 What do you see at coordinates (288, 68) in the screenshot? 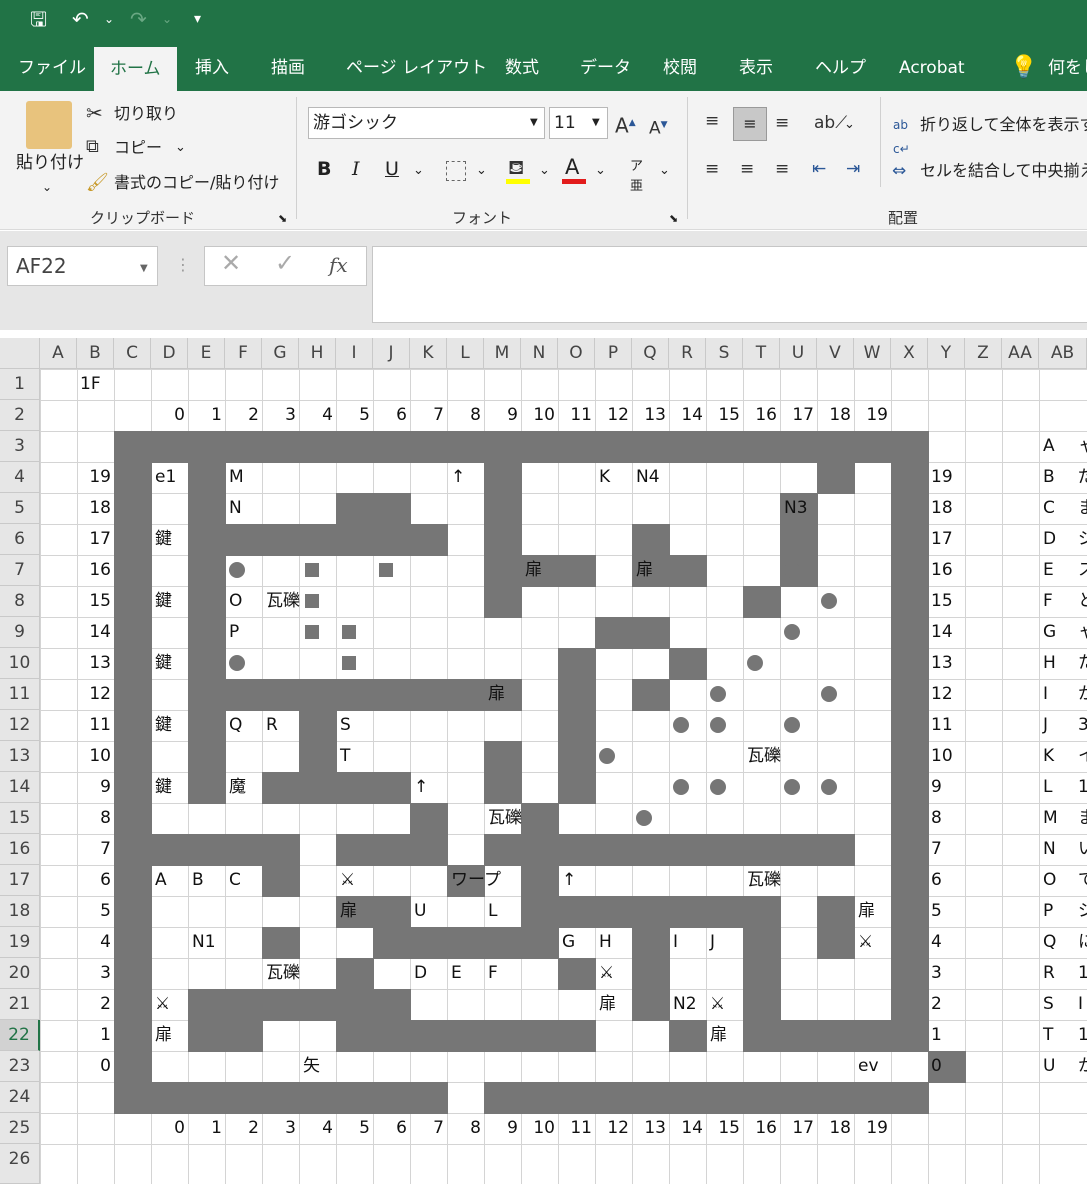
I see `tab-3: 描画` at bounding box center [288, 68].